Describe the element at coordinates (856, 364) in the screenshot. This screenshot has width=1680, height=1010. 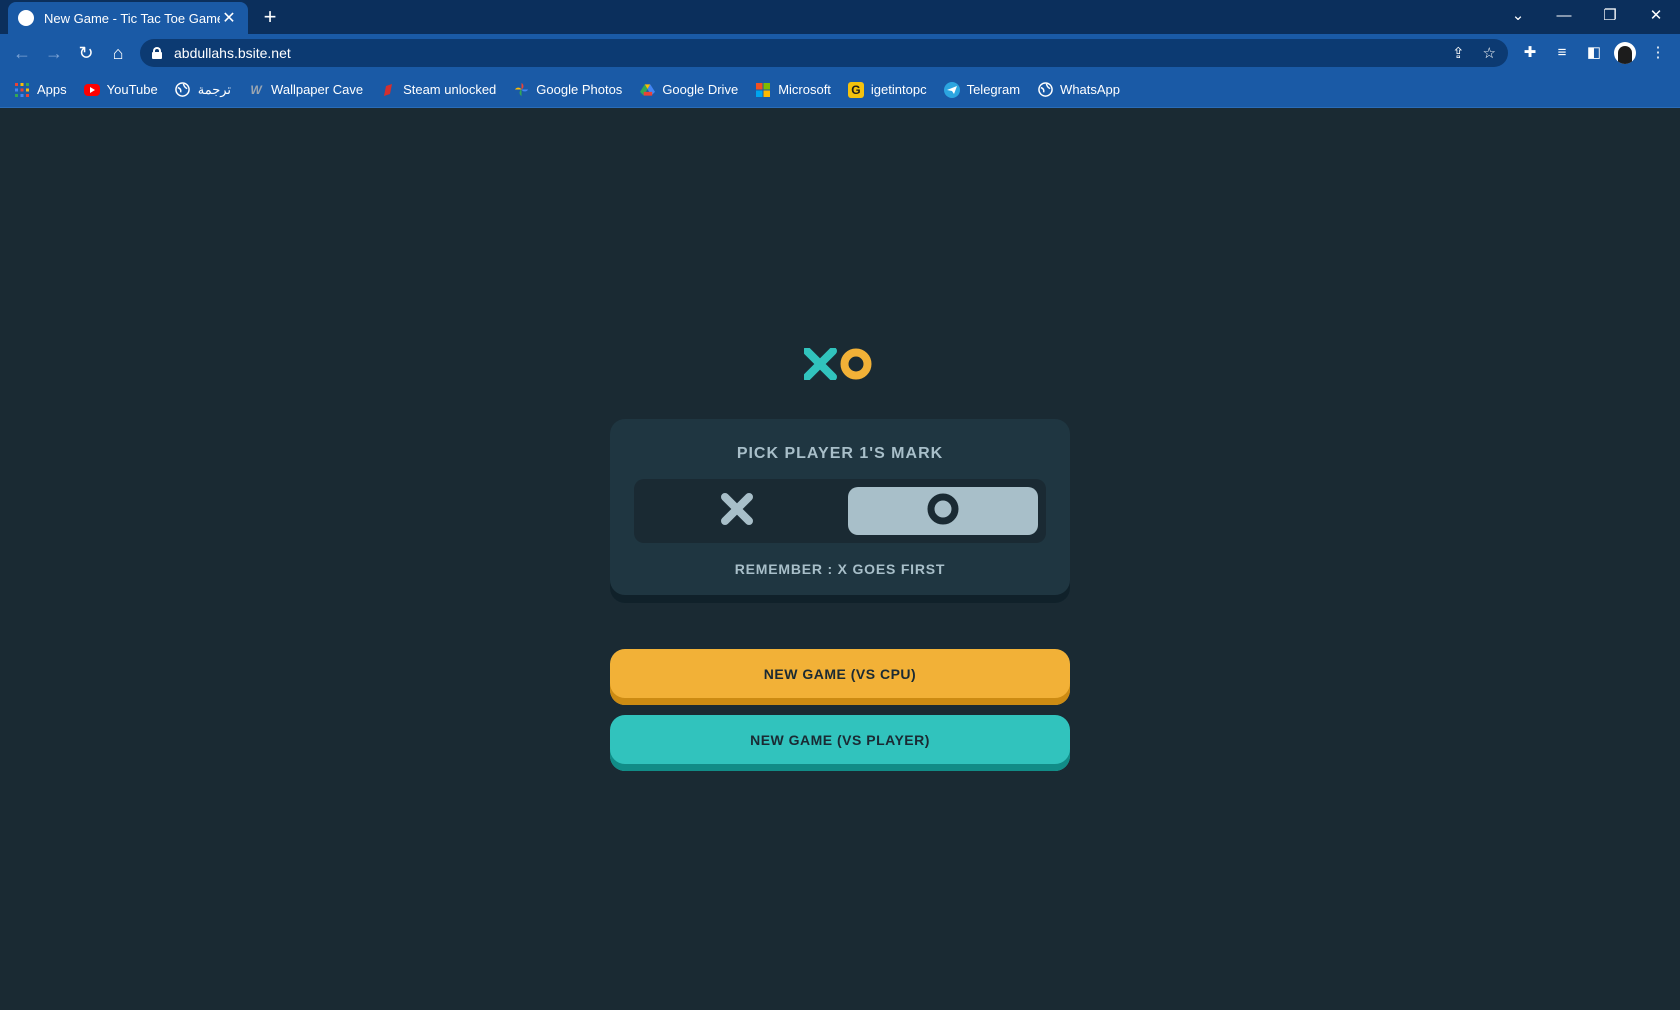
I see `logo-o-icon` at that location.